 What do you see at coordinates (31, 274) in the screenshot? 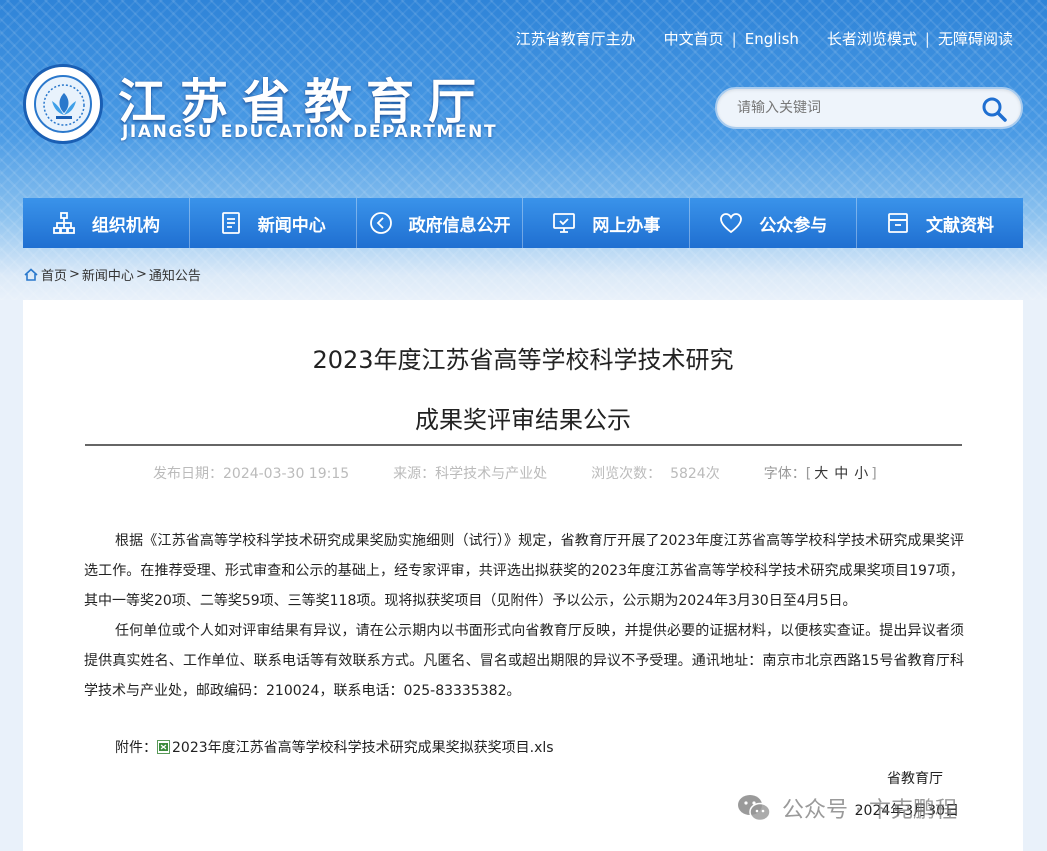
I see `home-icon` at bounding box center [31, 274].